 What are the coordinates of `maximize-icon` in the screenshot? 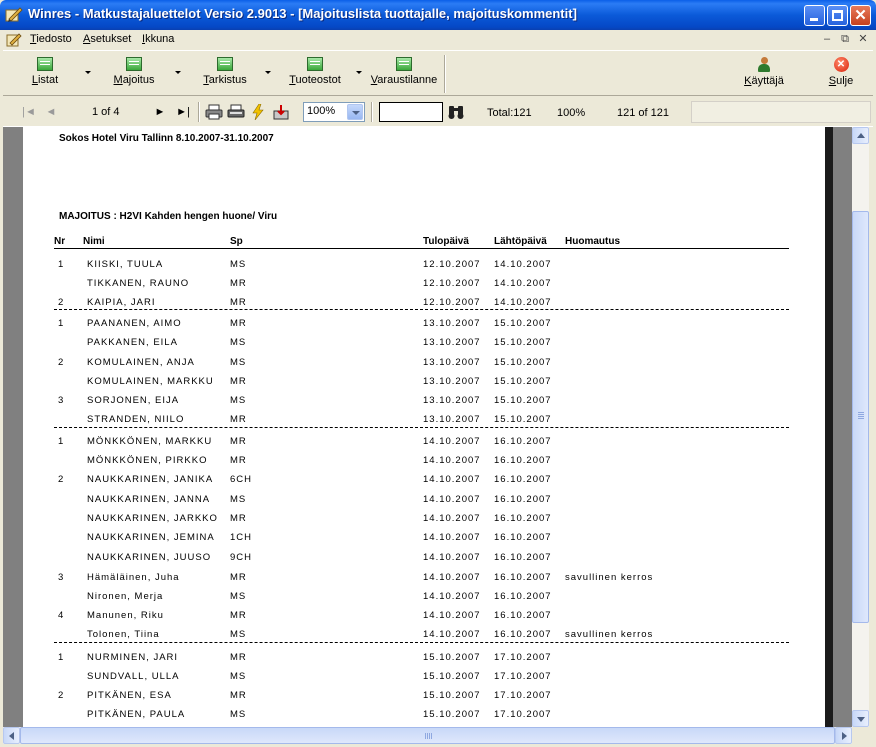 It's located at (837, 15).